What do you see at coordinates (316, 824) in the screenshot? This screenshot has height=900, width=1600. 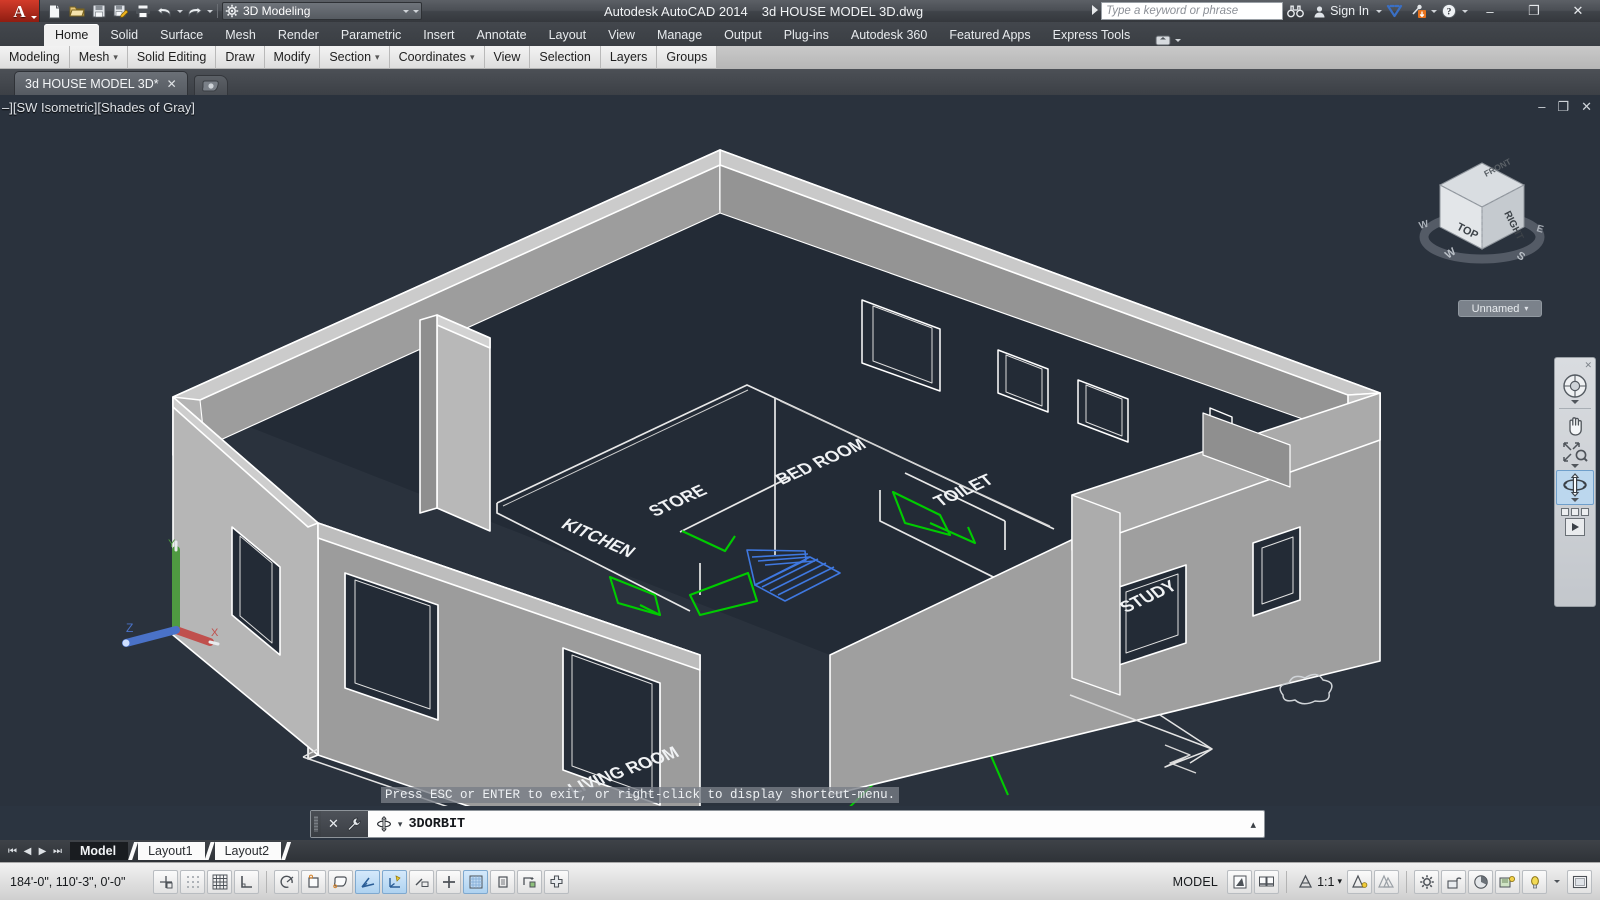 I see `command-line-grip` at bounding box center [316, 824].